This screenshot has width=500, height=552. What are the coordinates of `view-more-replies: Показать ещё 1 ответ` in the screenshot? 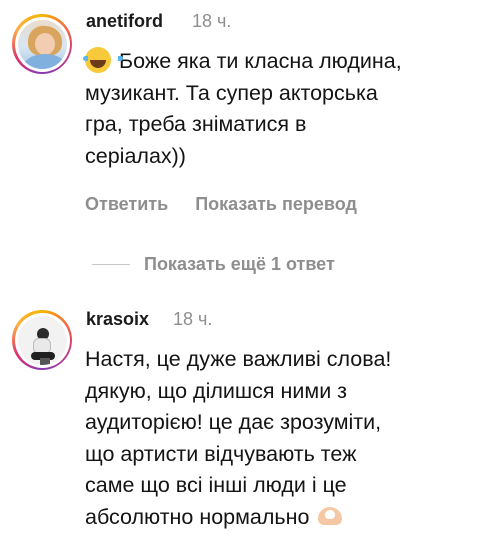 It's located at (213, 264).